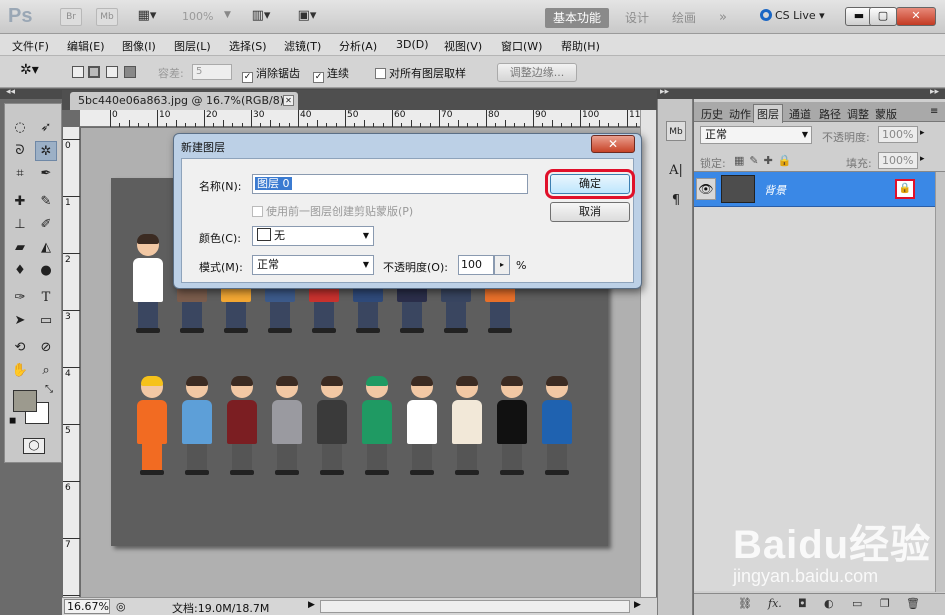 This screenshot has height=615, width=945. What do you see at coordinates (580, 46) in the screenshot?
I see `menu-help: 帮助(H)` at bounding box center [580, 46].